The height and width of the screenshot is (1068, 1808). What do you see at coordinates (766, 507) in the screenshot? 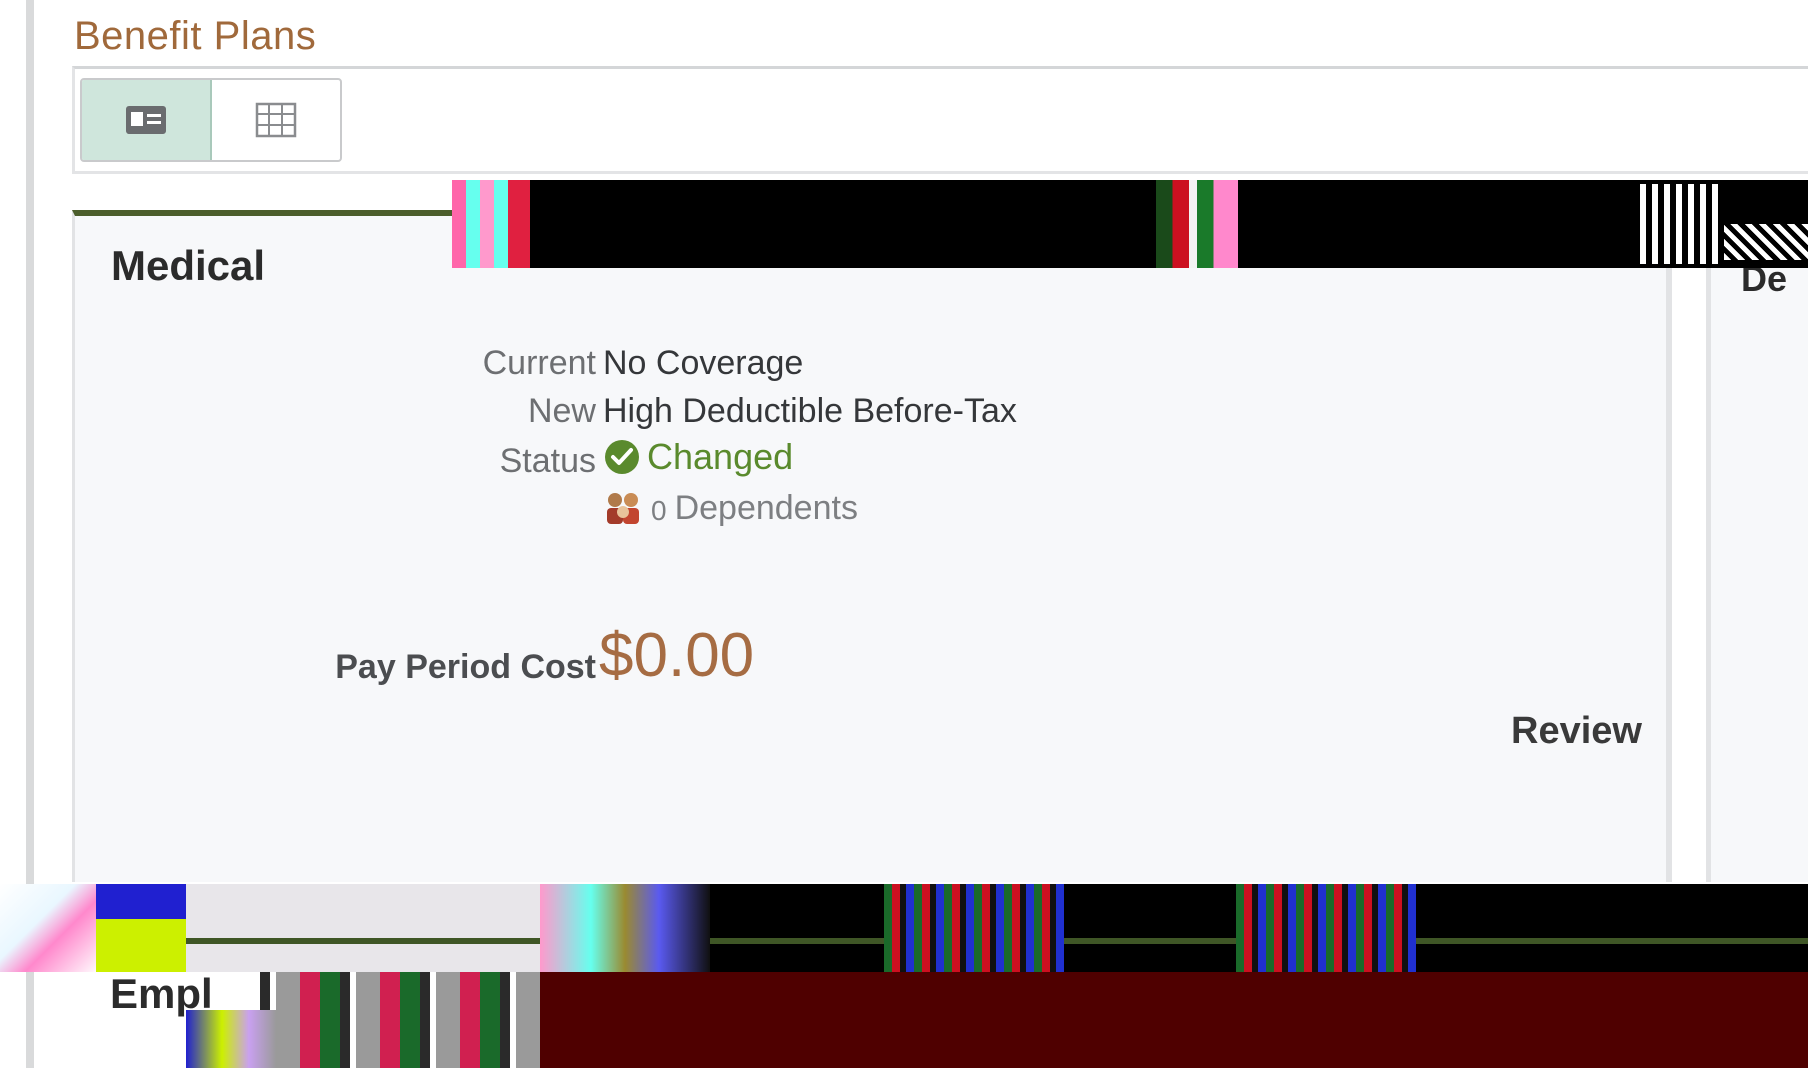
I see `dependents-label: Dependents` at bounding box center [766, 507].